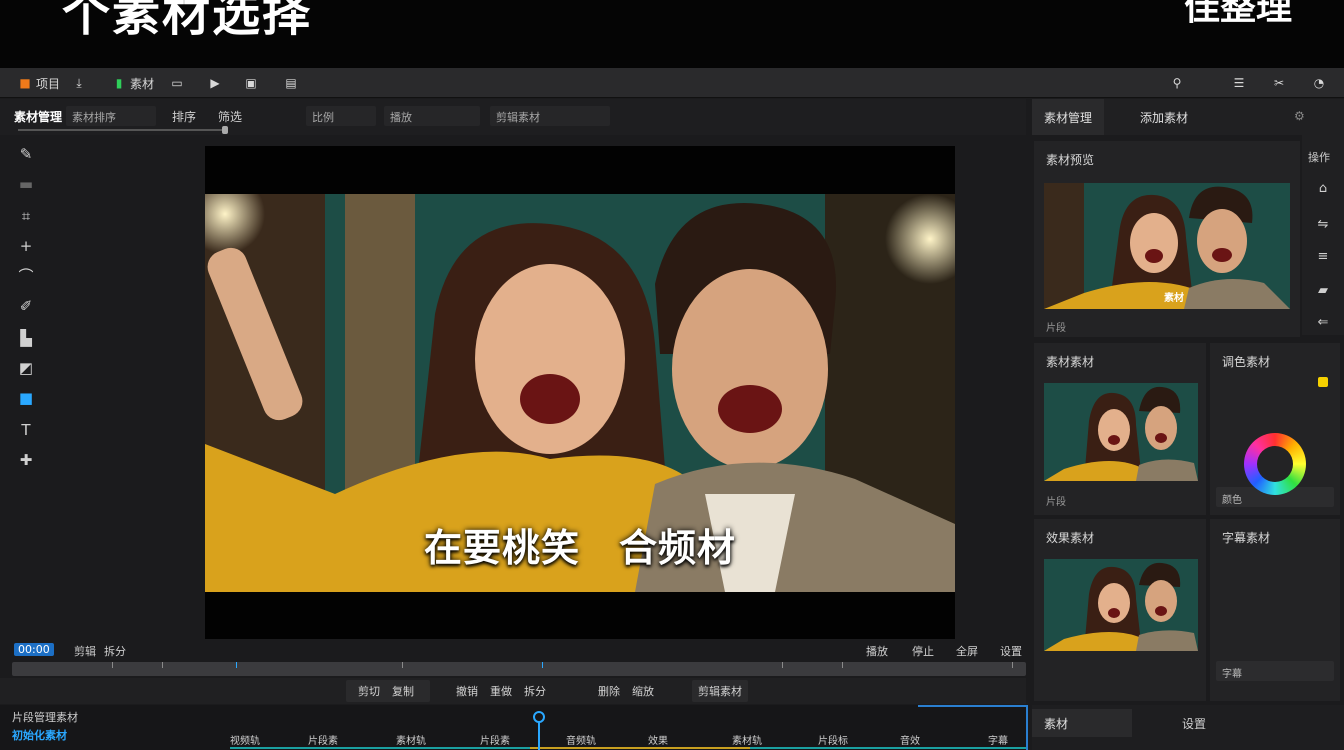 The width and height of the screenshot is (1344, 750). Describe the element at coordinates (39, 735) in the screenshot. I see `timeline-subtitle: 初始化素材` at that location.